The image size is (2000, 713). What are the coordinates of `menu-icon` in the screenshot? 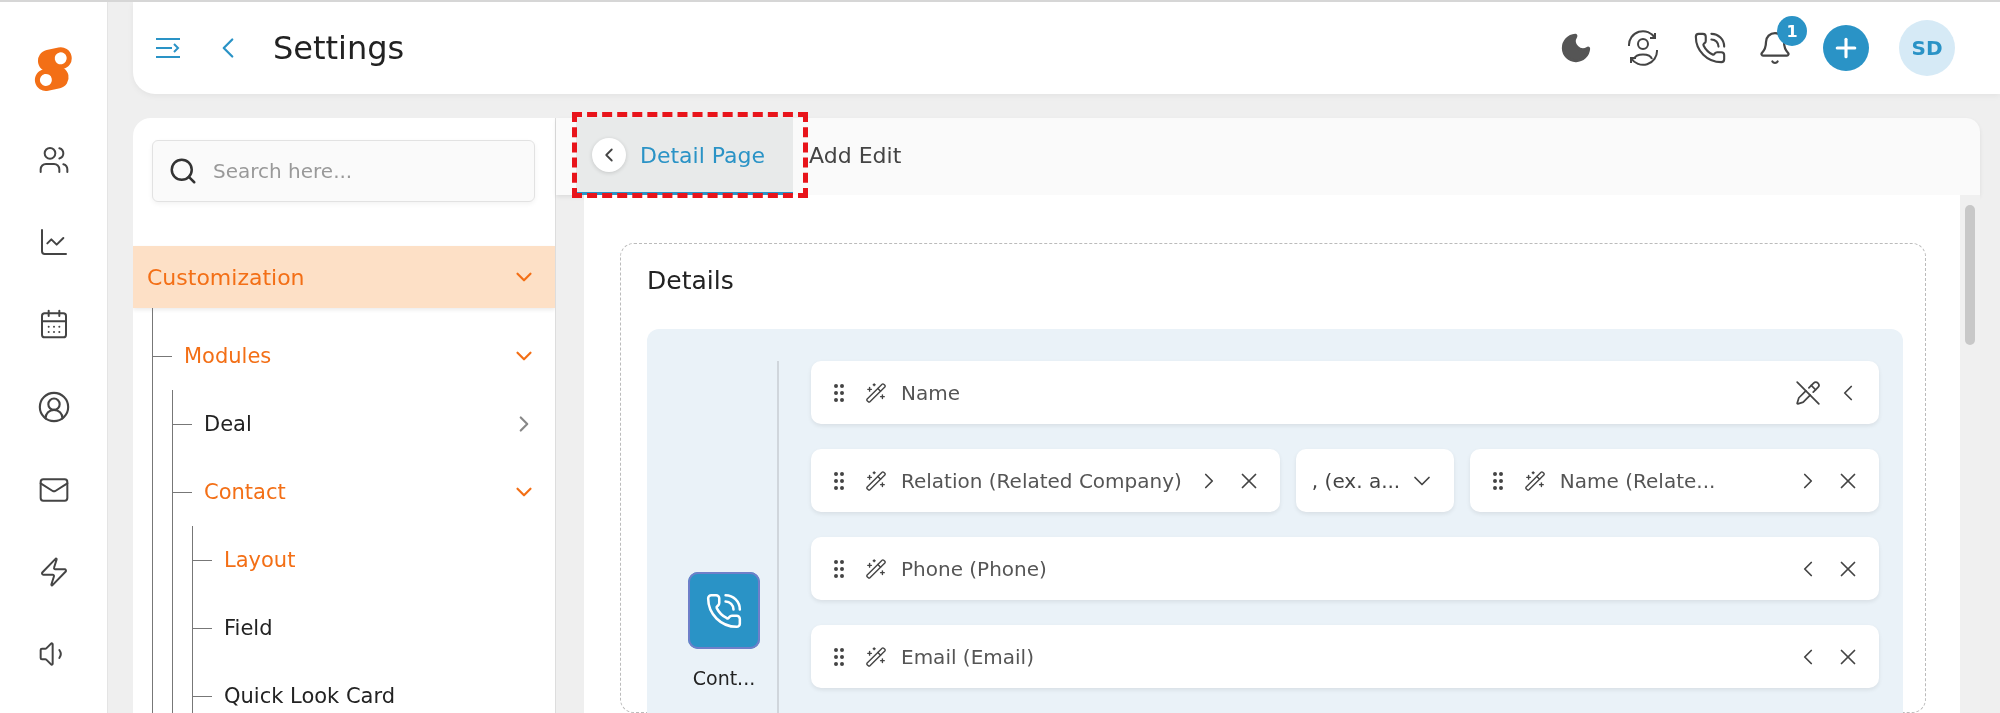 It's located at (168, 48).